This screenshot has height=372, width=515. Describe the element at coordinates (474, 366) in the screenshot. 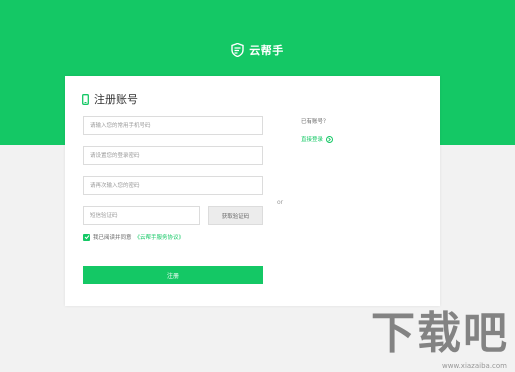

I see `watermark-url: www.xiazaiba.com` at that location.